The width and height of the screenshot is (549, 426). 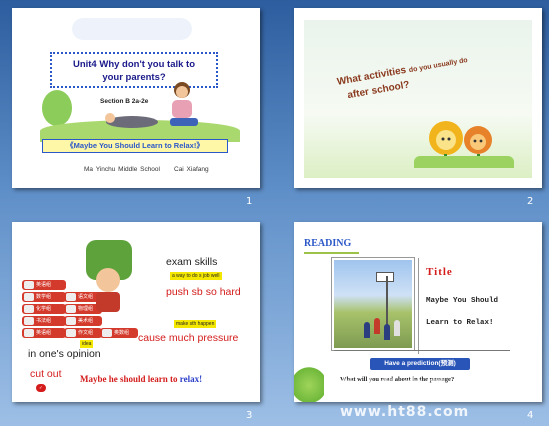 I want to click on slide-number-4: 4, so click(x=530, y=415).